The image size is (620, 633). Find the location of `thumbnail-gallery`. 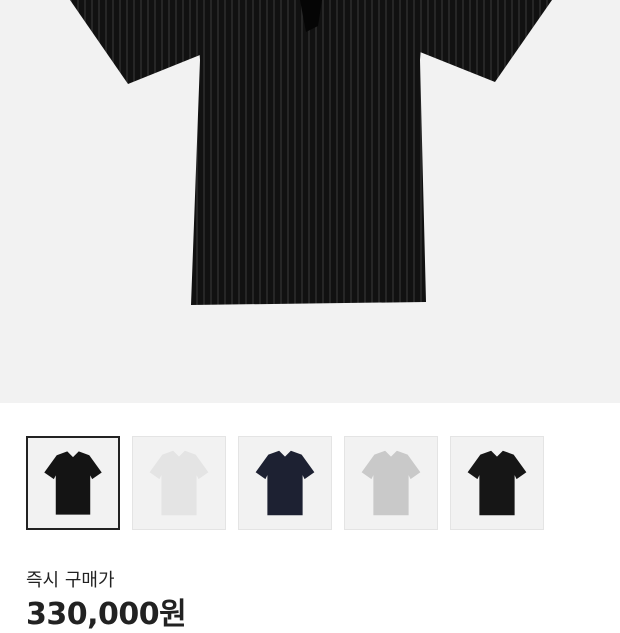

thumbnail-gallery is located at coordinates (285, 483).